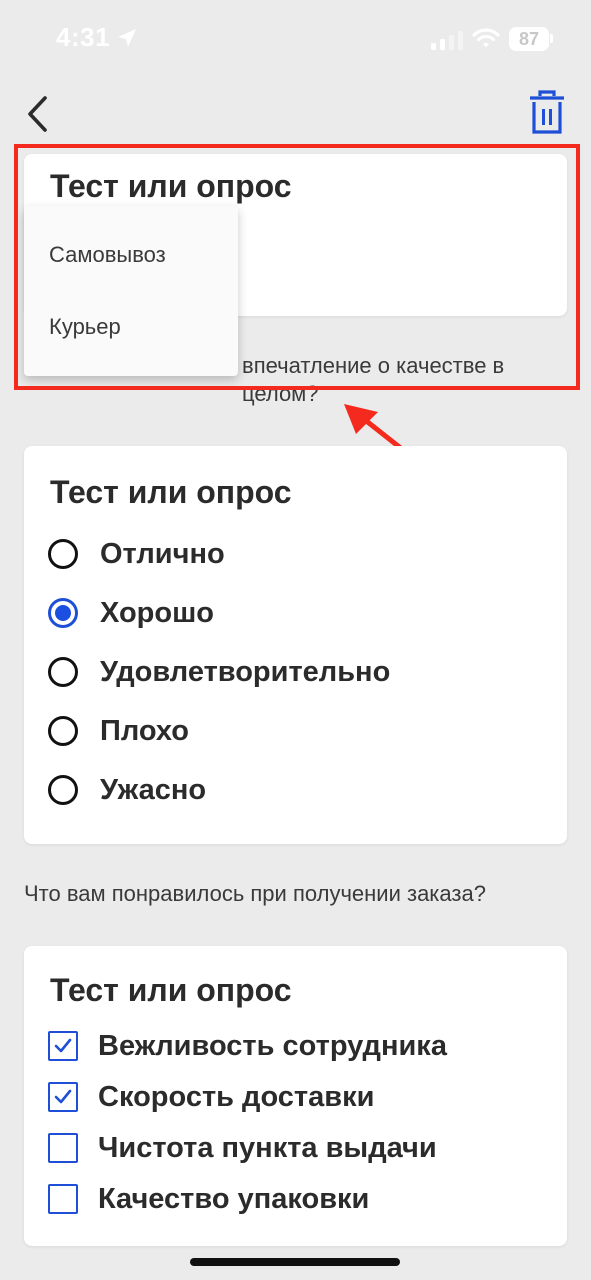 The image size is (591, 1280). What do you see at coordinates (127, 38) in the screenshot?
I see `location-arrow-icon` at bounding box center [127, 38].